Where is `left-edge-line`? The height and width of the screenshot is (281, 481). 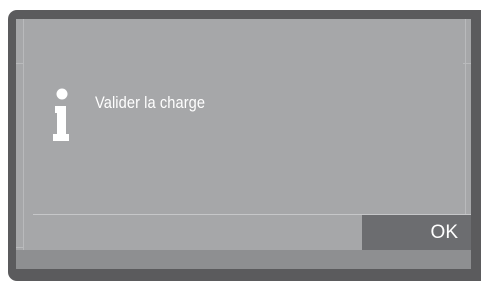 left-edge-line is located at coordinates (23, 144).